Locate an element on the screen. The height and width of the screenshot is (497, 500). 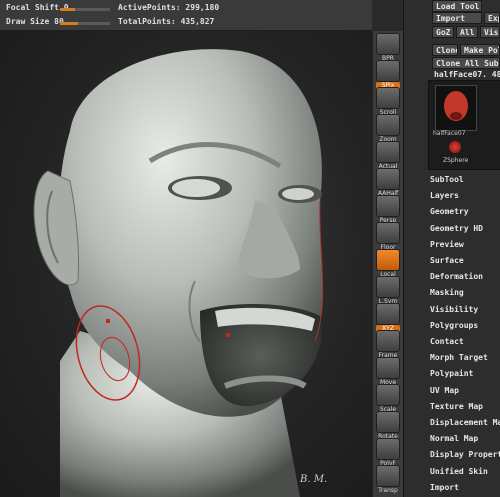
active-points: ActivePoints: 299,180 is located at coordinates (169, 7).